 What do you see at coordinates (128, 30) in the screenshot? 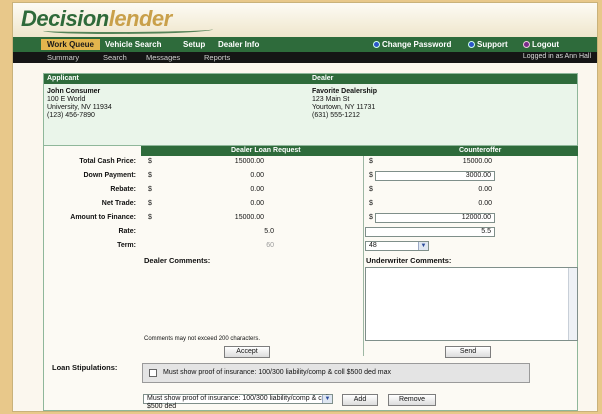
I see `logo-swoosh` at bounding box center [128, 30].